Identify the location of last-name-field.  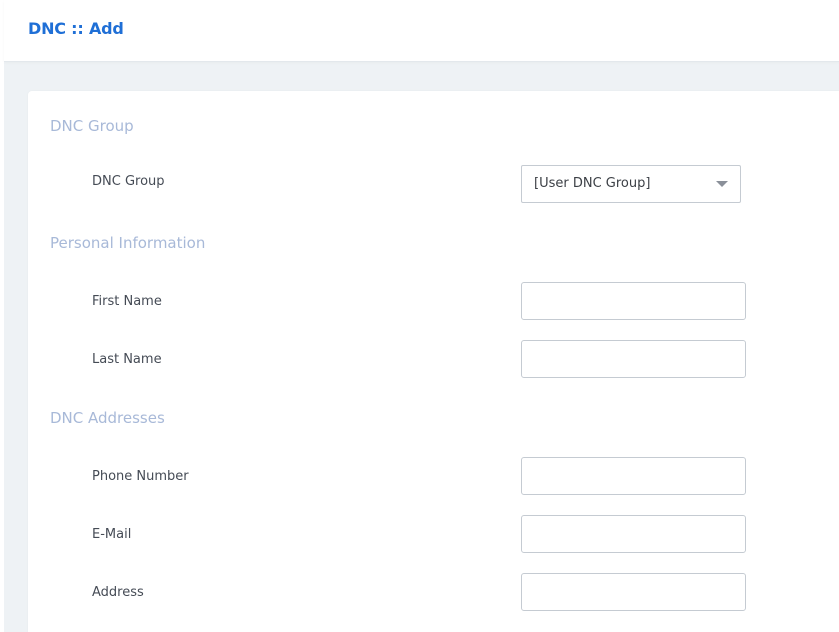
(633, 359).